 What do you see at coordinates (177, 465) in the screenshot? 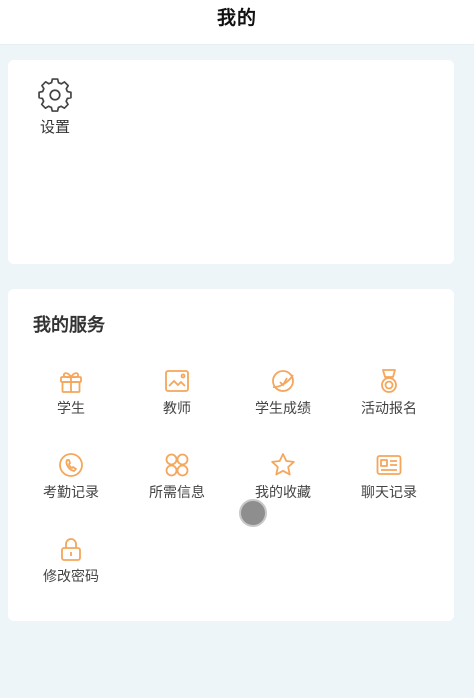
I see `apps-icon` at bounding box center [177, 465].